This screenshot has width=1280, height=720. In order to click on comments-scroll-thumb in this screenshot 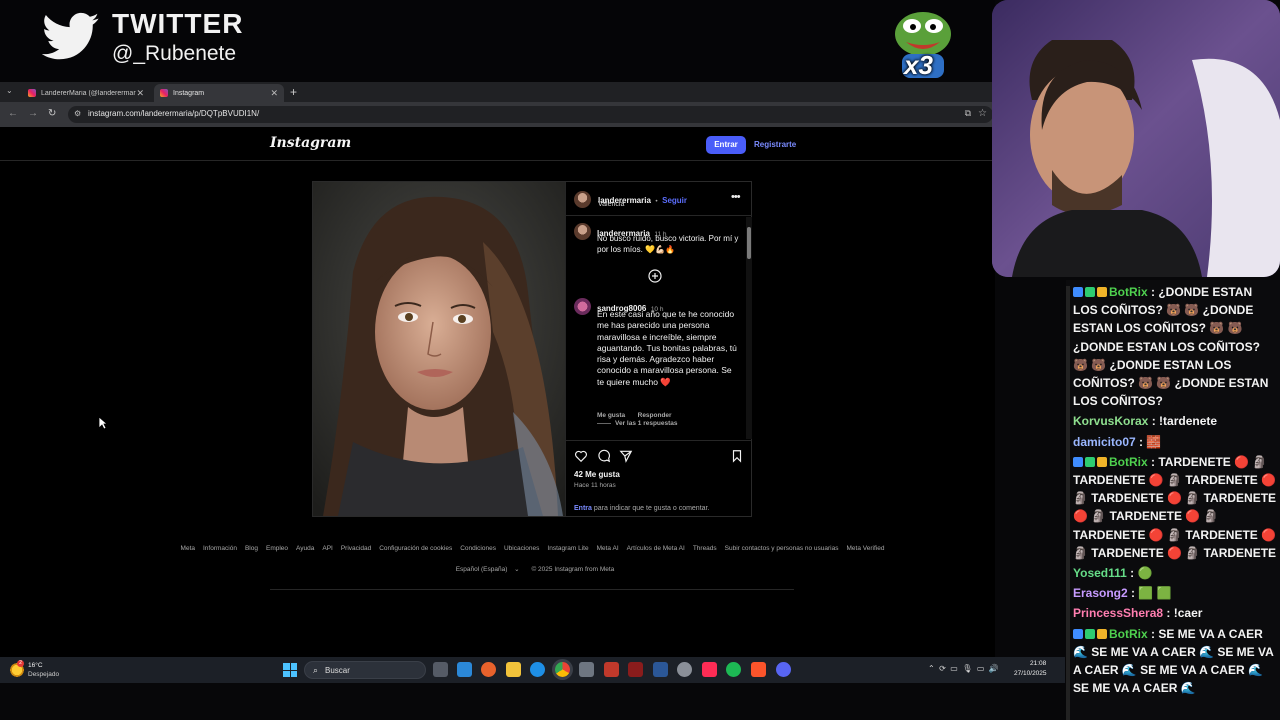, I will do `click(749, 243)`.